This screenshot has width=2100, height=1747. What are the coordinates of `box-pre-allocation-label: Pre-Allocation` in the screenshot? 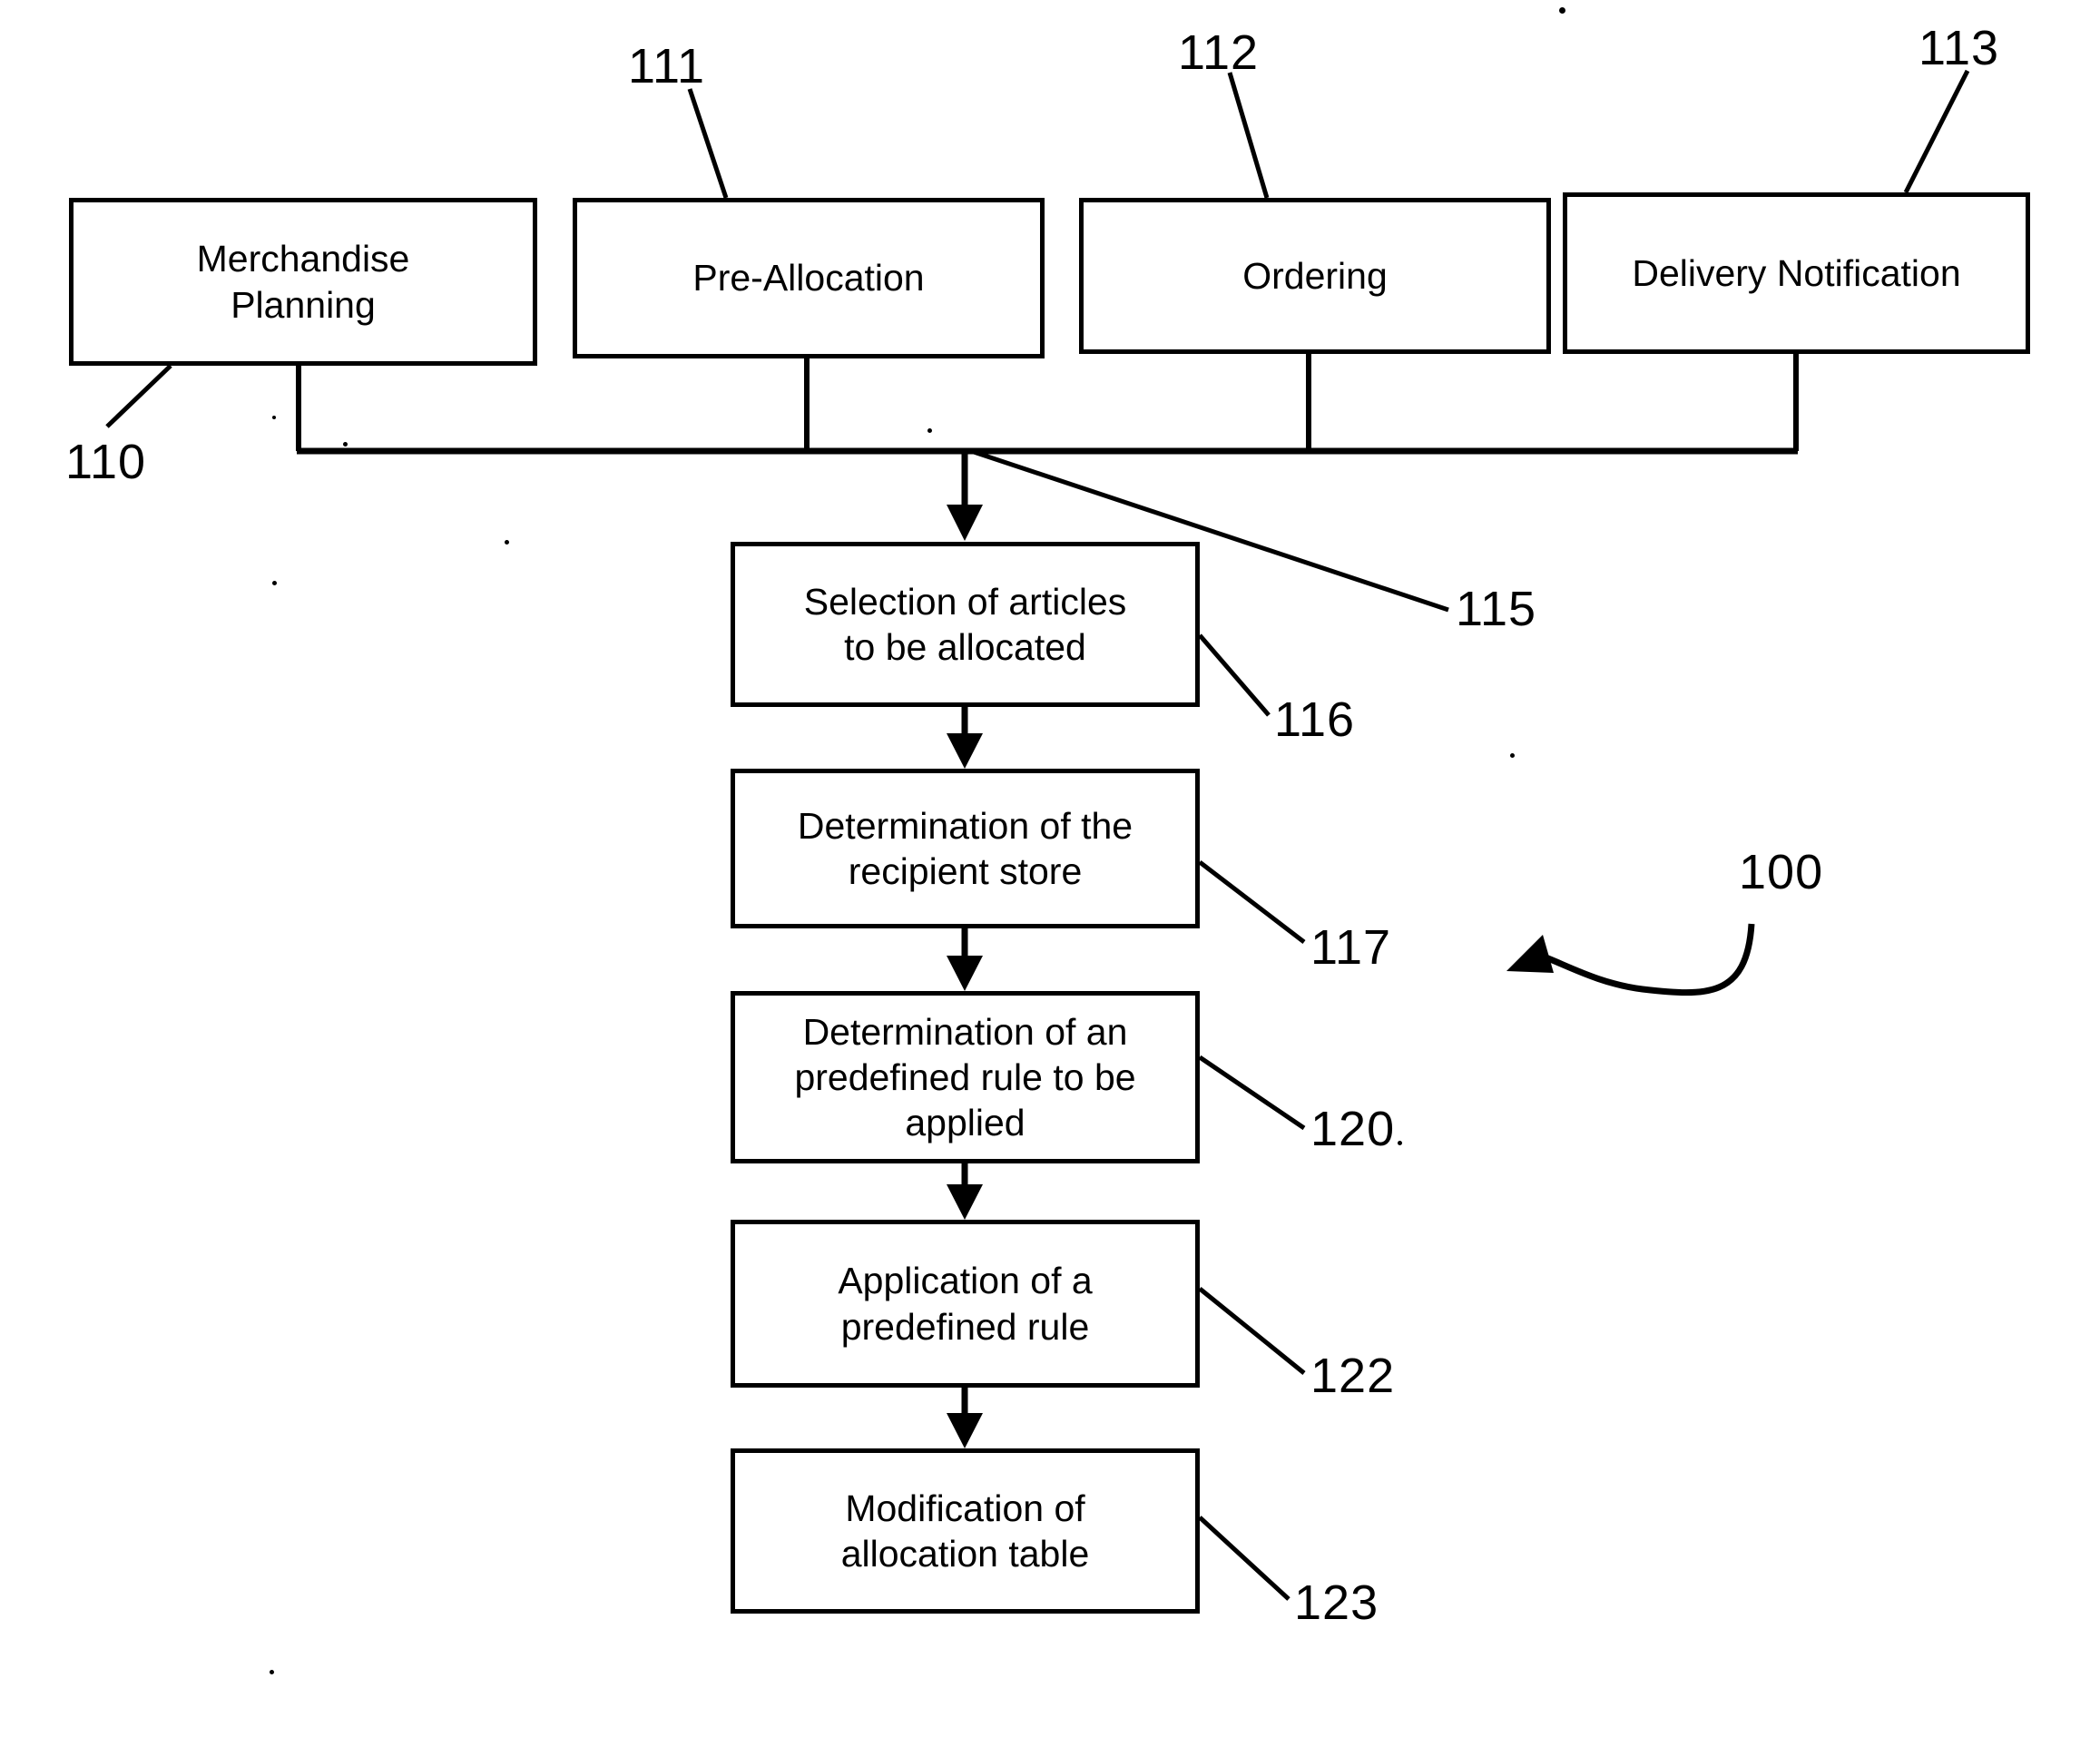 It's located at (808, 278).